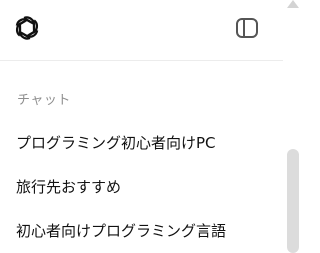  Describe the element at coordinates (27, 28) in the screenshot. I see `openai-logo-icon` at that location.